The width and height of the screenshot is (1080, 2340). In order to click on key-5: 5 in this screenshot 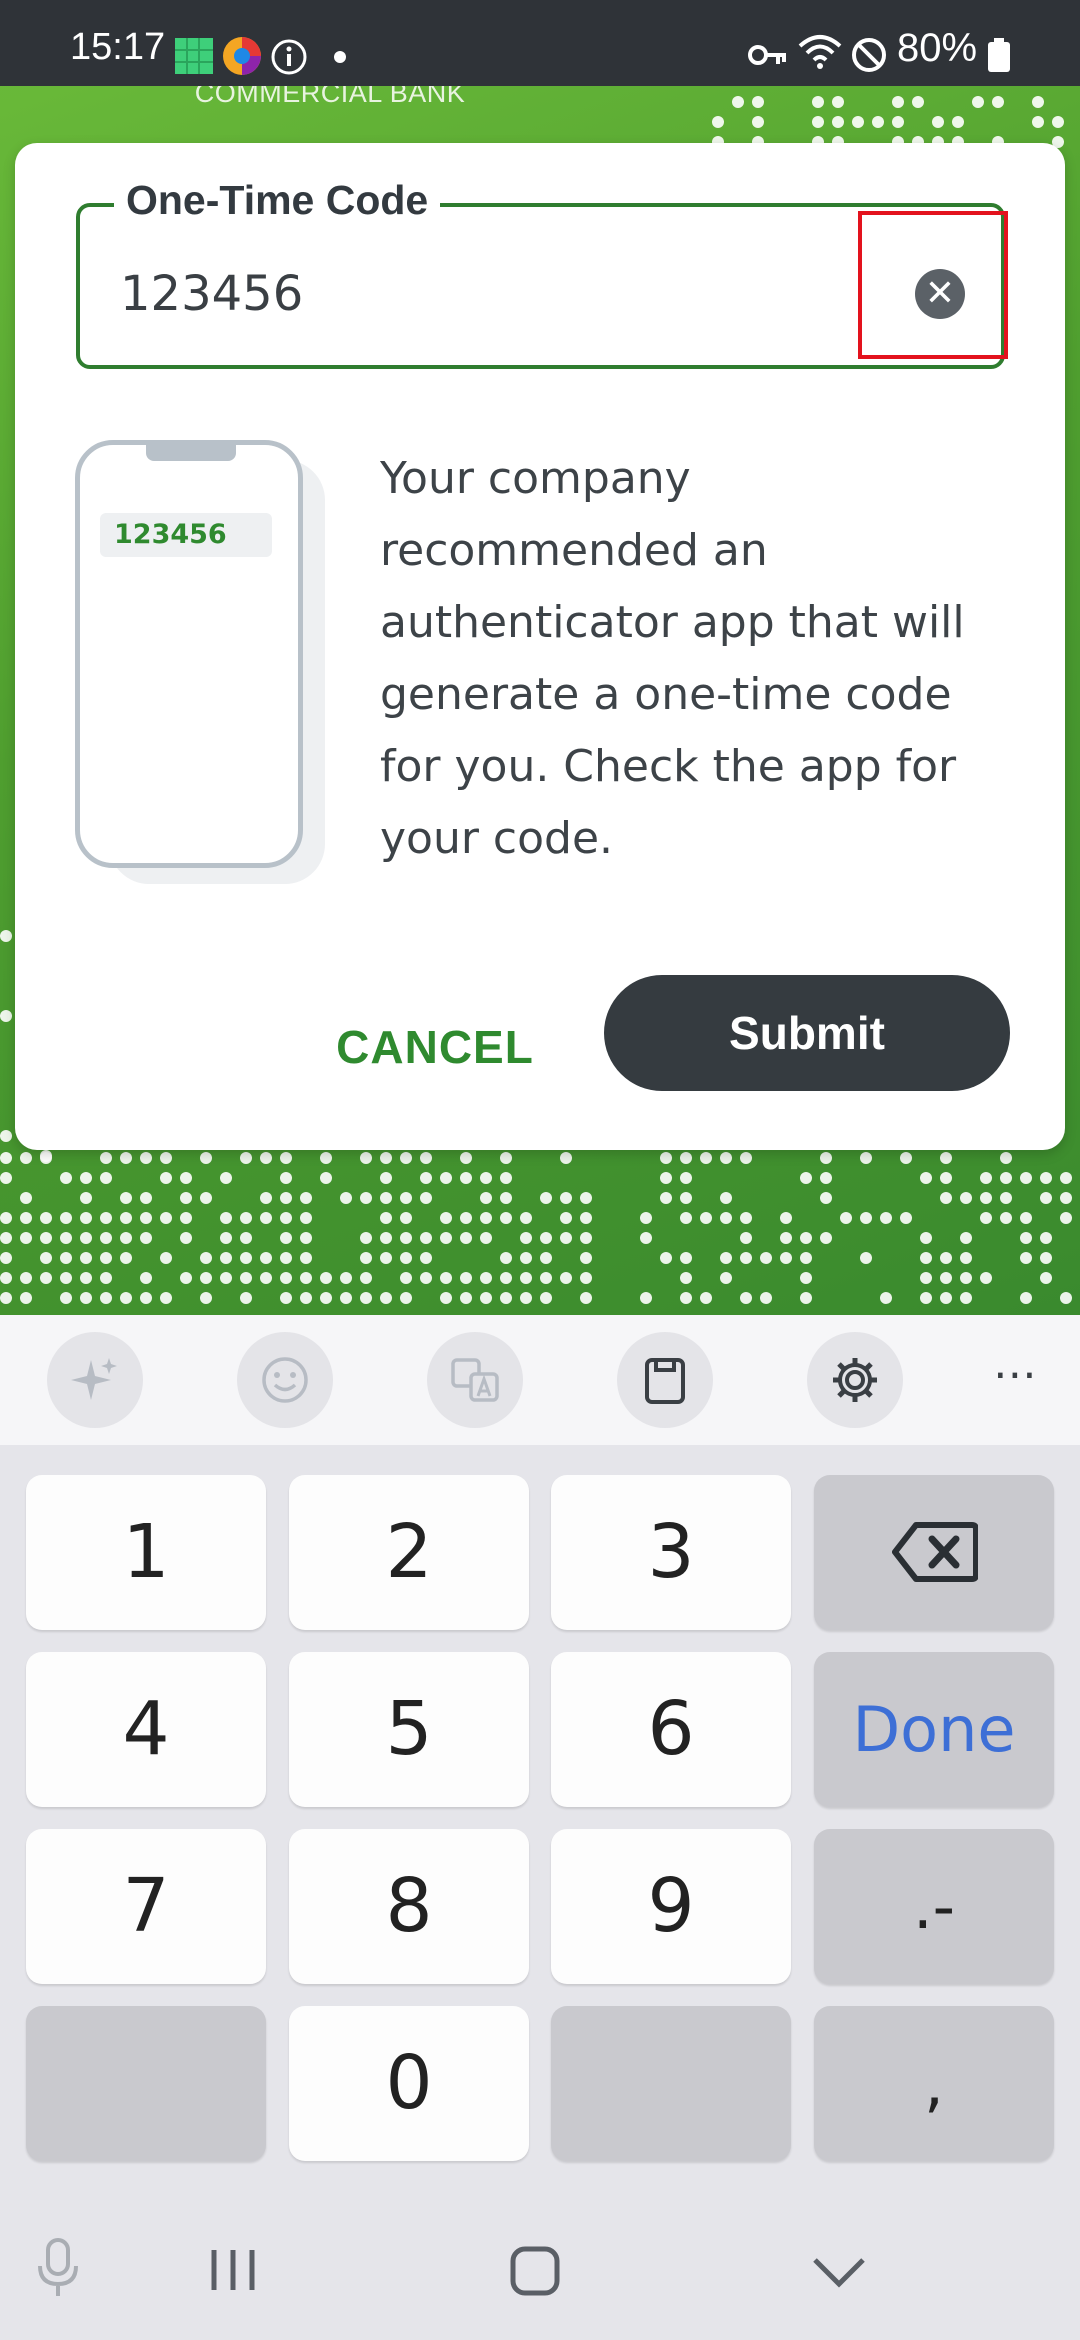, I will do `click(409, 1729)`.